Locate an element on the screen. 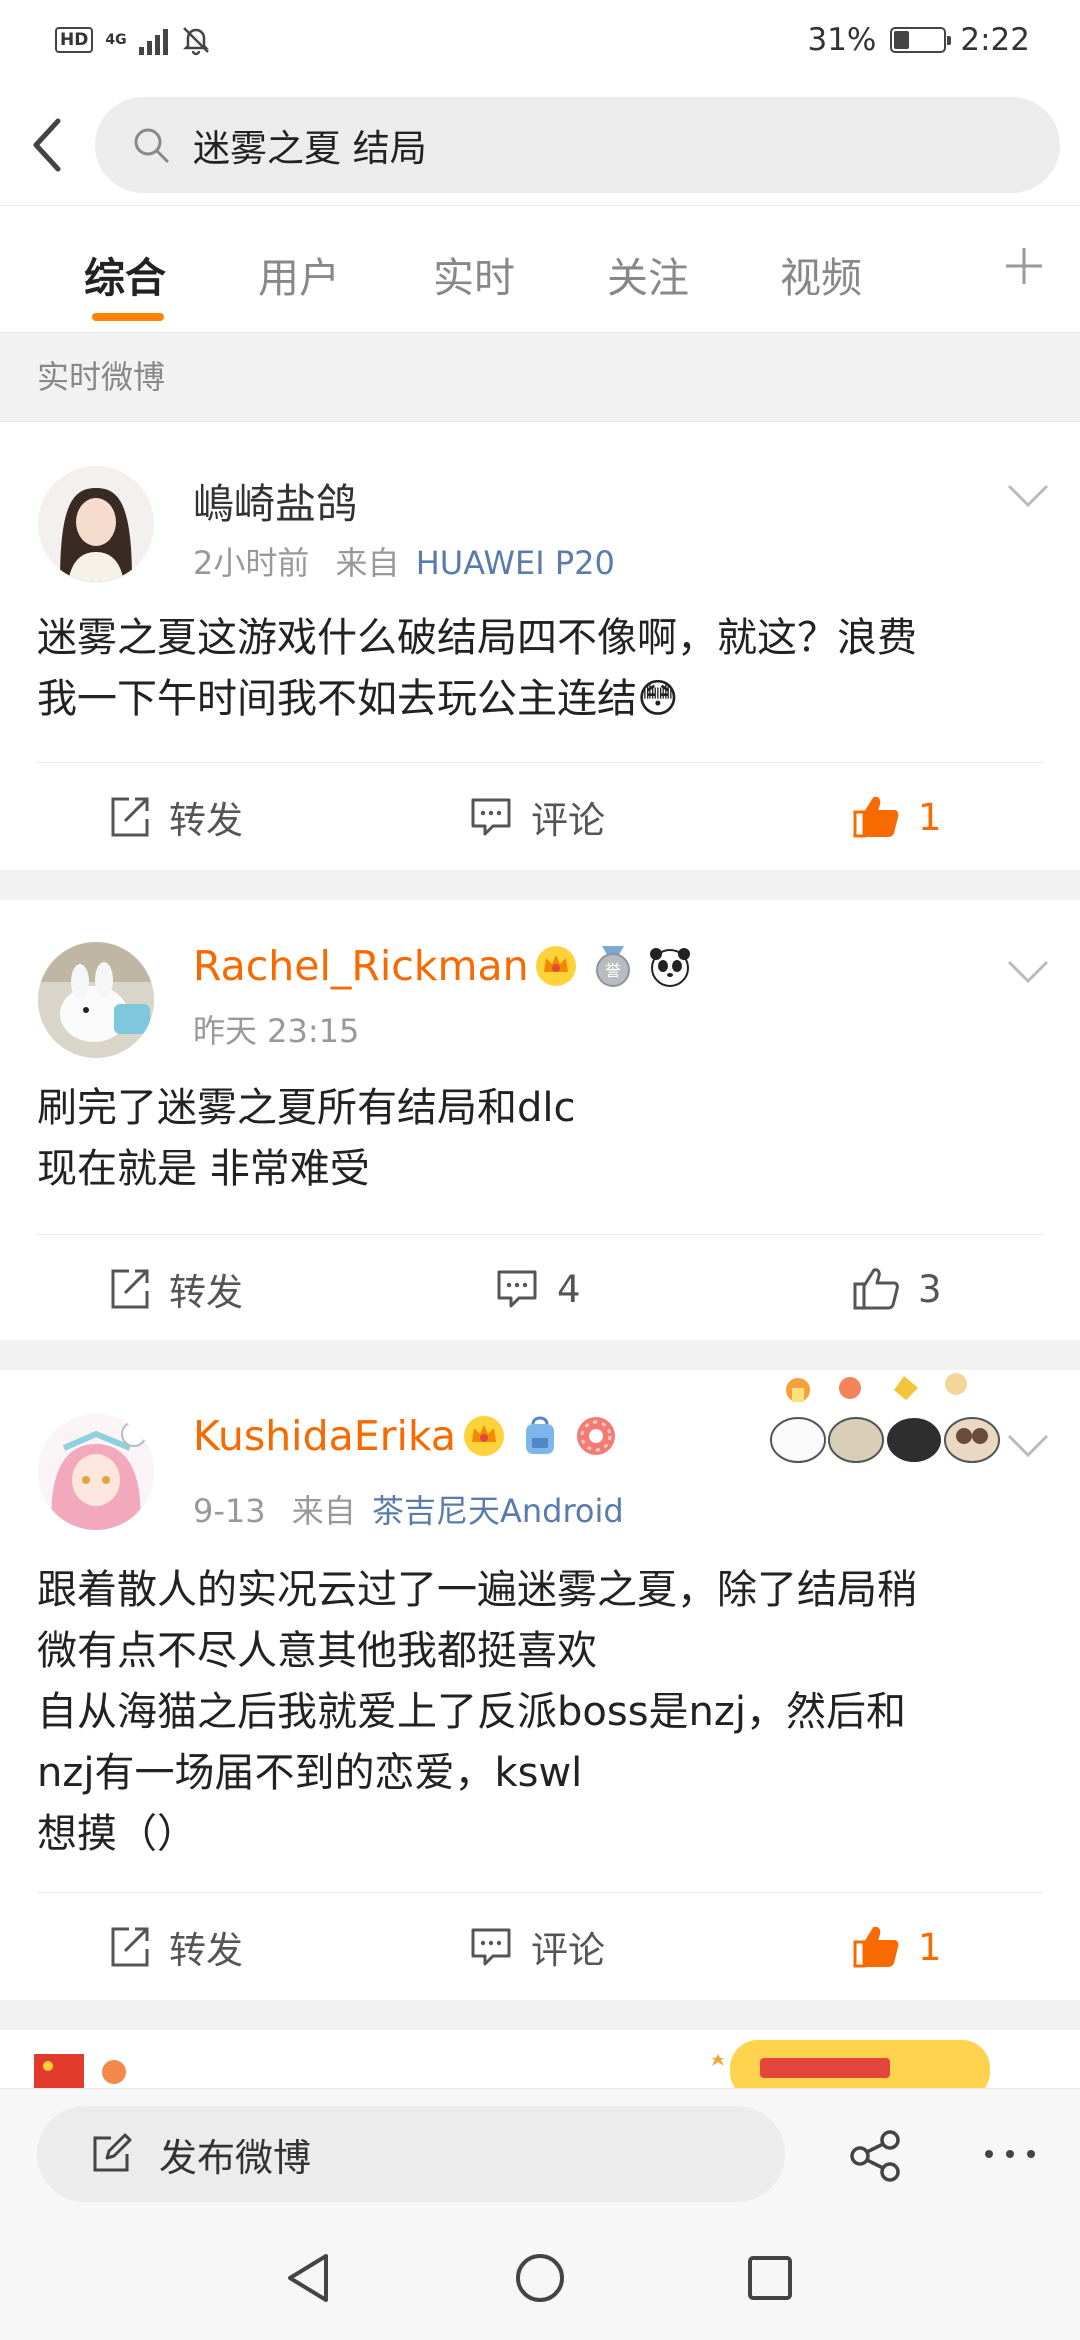  edit-icon is located at coordinates (112, 2152).